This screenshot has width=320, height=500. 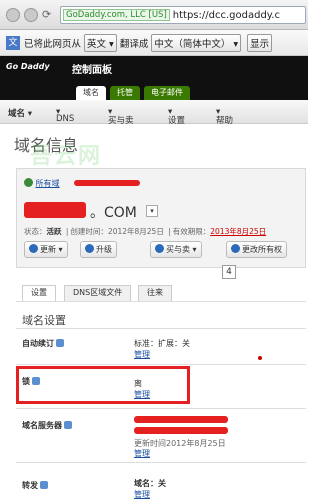 What do you see at coordinates (235, 248) in the screenshot?
I see `change-owner-icon` at bounding box center [235, 248].